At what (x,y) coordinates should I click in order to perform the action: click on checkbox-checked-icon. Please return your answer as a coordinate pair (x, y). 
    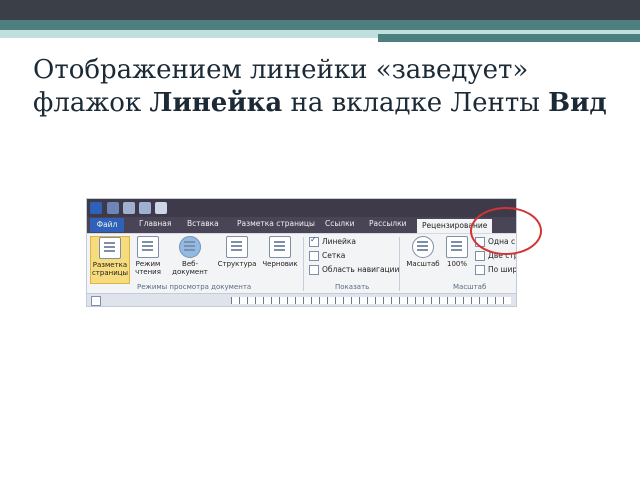
    Looking at the image, I should click on (314, 241).